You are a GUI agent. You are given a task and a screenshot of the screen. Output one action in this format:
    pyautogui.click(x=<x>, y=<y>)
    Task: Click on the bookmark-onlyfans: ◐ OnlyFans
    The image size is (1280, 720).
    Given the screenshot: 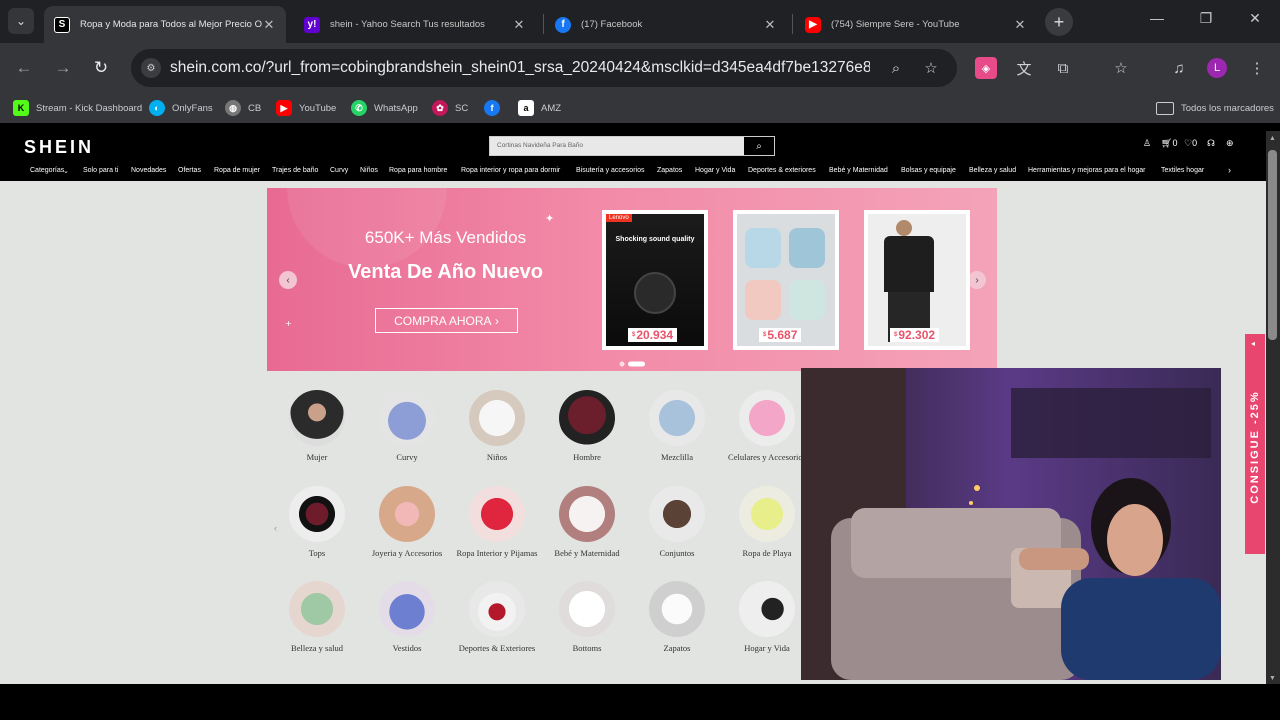 What is the action you would take?
    pyautogui.click(x=181, y=108)
    